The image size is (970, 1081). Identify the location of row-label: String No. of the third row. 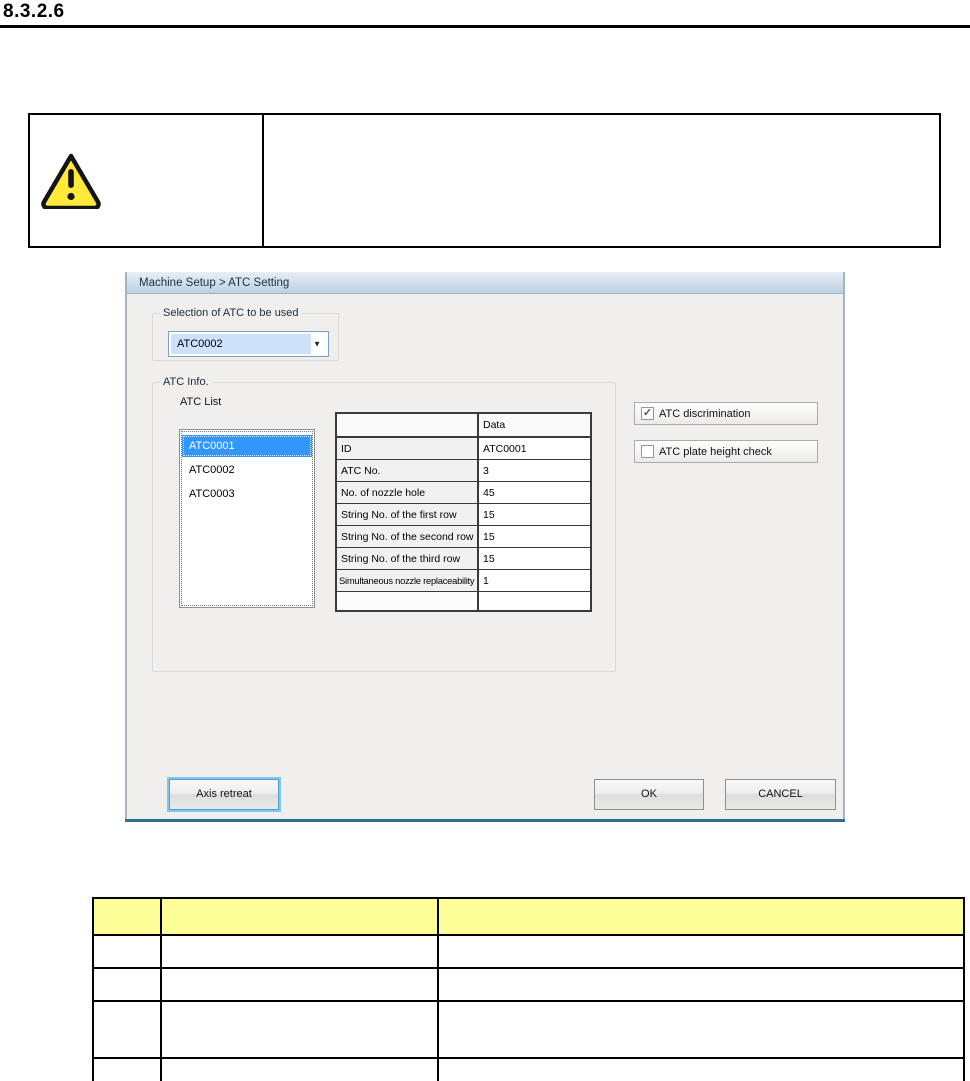
(407, 558).